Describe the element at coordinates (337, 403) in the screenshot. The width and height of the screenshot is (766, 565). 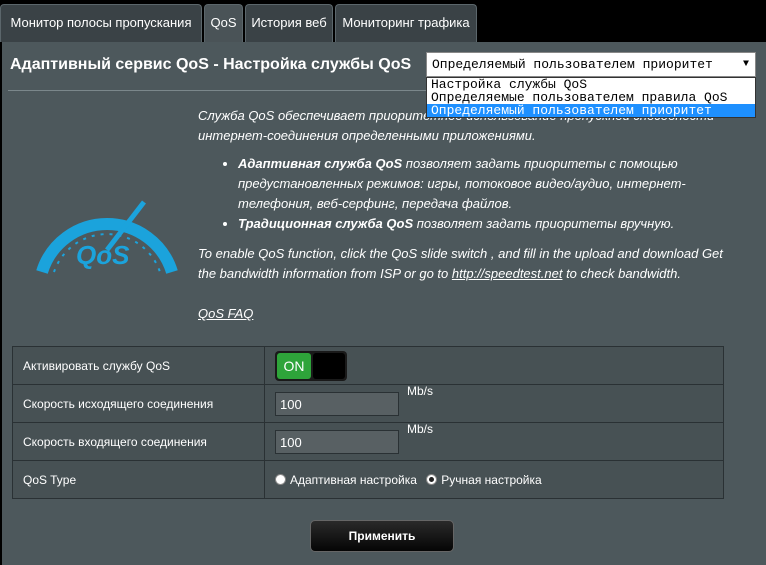
I see `upload-speed-input: 100` at that location.